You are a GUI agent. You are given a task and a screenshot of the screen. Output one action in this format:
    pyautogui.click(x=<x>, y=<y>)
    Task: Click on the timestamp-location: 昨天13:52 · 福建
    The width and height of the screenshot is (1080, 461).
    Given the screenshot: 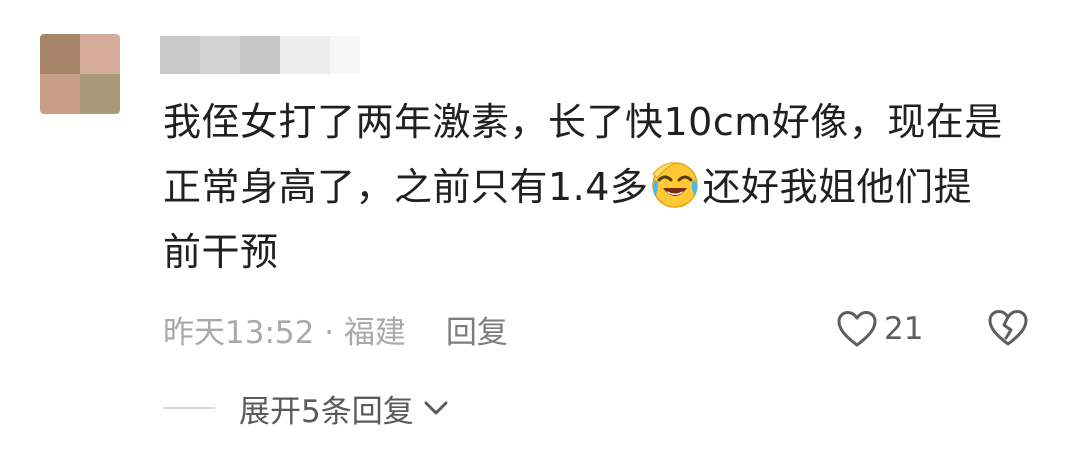 What is the action you would take?
    pyautogui.click(x=284, y=332)
    